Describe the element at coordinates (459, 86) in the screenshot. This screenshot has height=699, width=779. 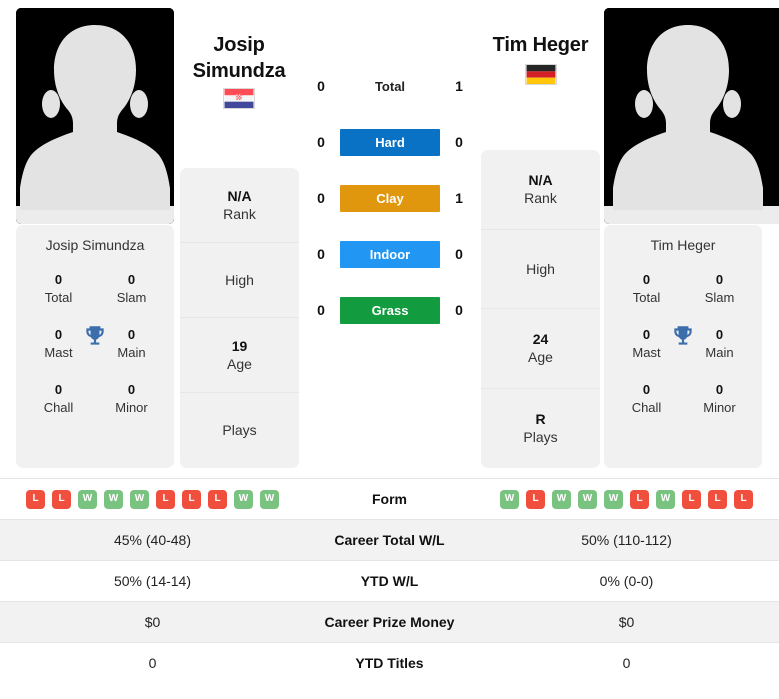
I see `h2h-total-right-score: 1` at that location.